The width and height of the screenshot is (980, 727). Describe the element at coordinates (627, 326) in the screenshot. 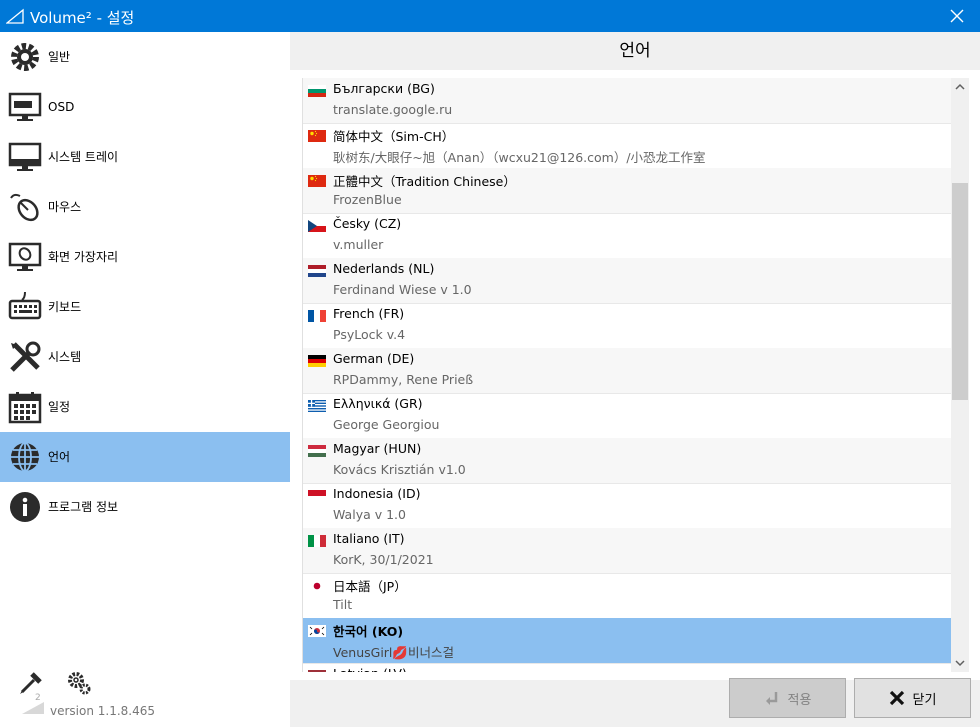

I see `language-row: French (FR) PsyLock v.4` at that location.